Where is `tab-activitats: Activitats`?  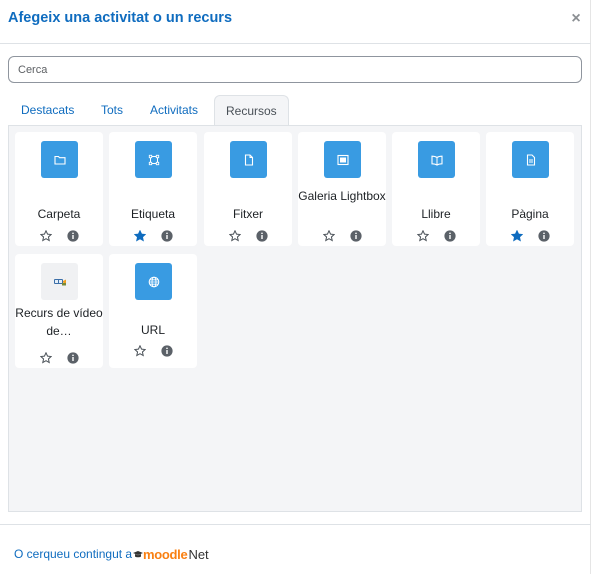
tab-activitats: Activitats is located at coordinates (174, 110).